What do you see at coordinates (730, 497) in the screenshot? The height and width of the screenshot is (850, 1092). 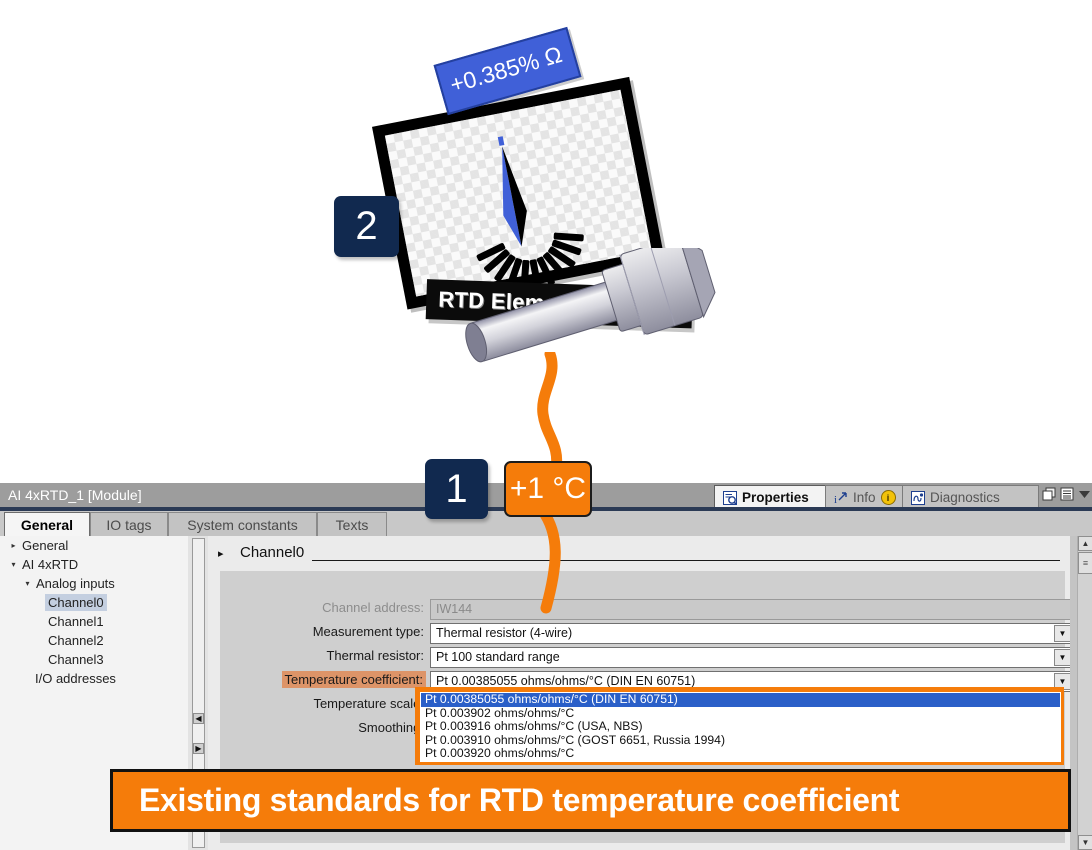 I see `properties-icon` at bounding box center [730, 497].